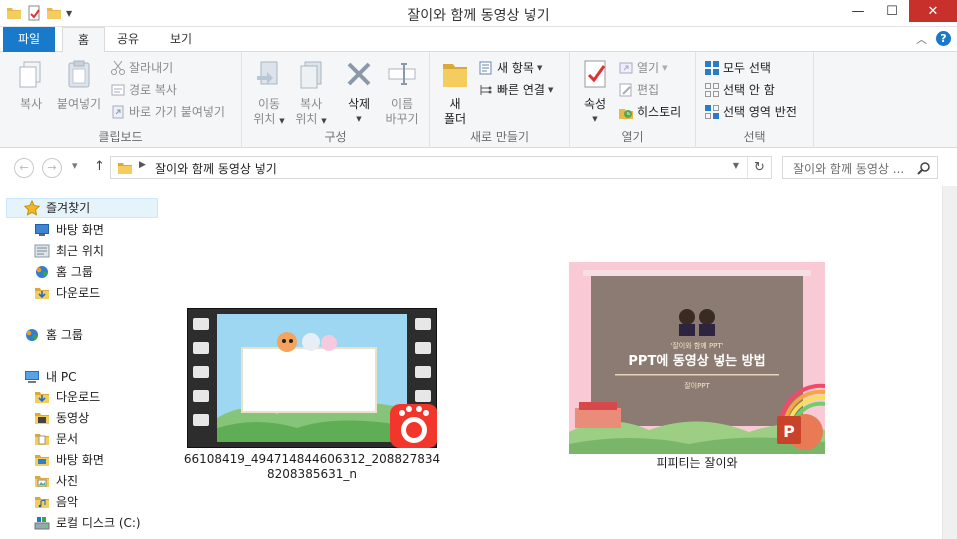  Describe the element at coordinates (167, 112) in the screenshot. I see `paste-shortcut-button: 바로 가기 붙여넣기` at that location.